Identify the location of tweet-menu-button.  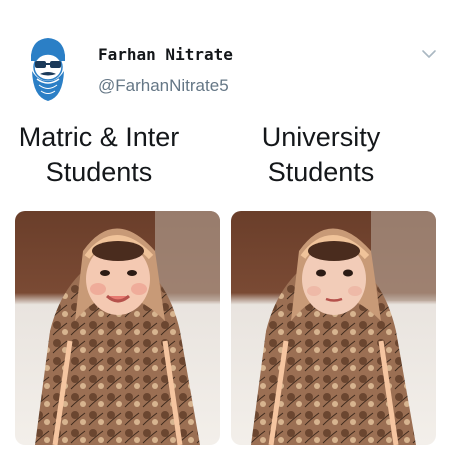
(429, 54).